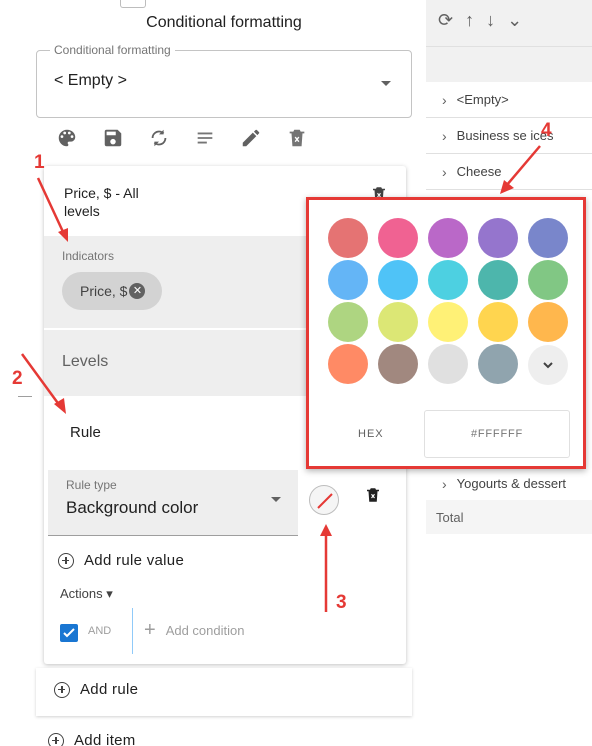 This screenshot has height=746, width=592. I want to click on annotation-number-4: 4, so click(546, 130).